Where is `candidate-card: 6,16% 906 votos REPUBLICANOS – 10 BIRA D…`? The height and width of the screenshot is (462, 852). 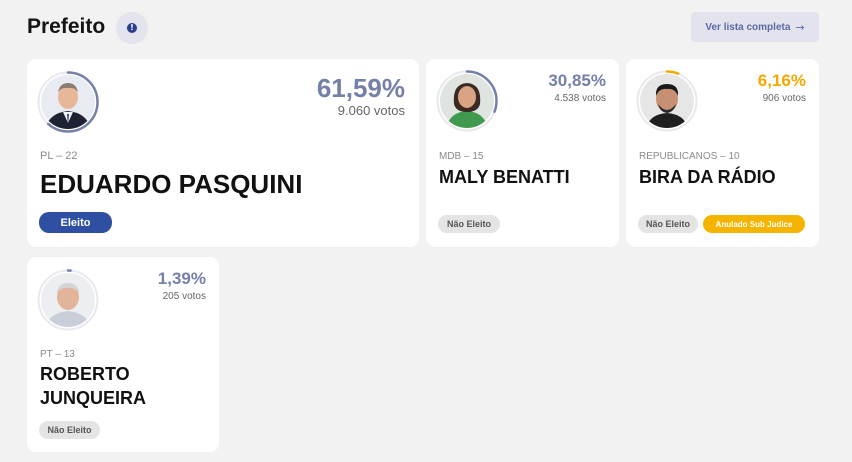 candidate-card: 6,16% 906 votos REPUBLICANOS – 10 BIRA D… is located at coordinates (722, 153).